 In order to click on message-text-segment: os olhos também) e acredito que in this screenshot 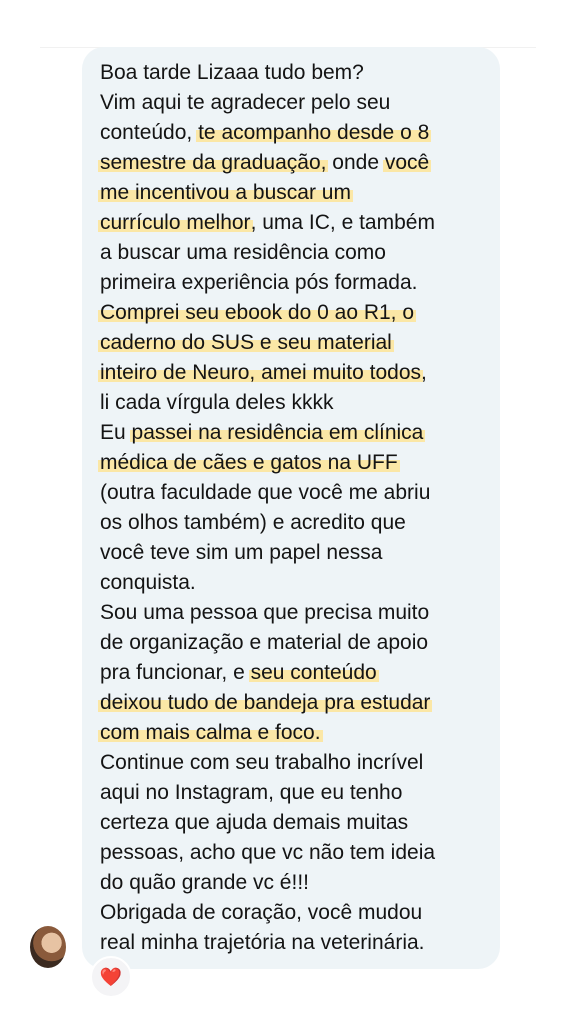, I will do `click(253, 522)`.